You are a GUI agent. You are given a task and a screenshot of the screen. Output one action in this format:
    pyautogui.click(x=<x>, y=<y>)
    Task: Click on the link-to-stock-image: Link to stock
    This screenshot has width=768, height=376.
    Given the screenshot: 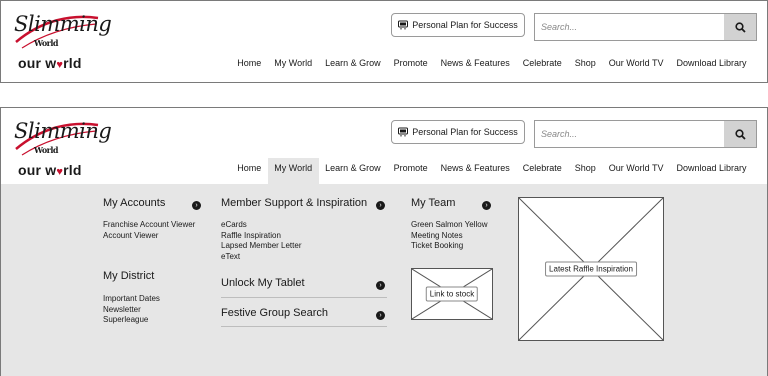 What is the action you would take?
    pyautogui.click(x=452, y=294)
    